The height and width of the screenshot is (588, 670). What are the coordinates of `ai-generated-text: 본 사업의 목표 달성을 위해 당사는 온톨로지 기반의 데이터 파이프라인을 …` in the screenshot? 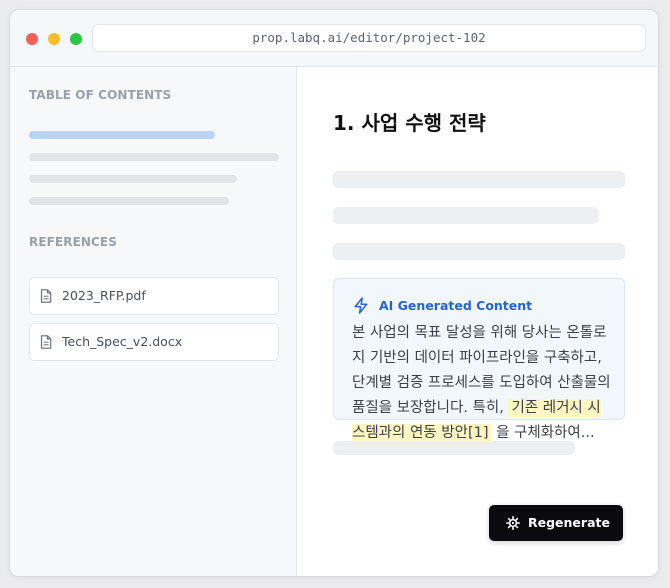 It's located at (483, 383).